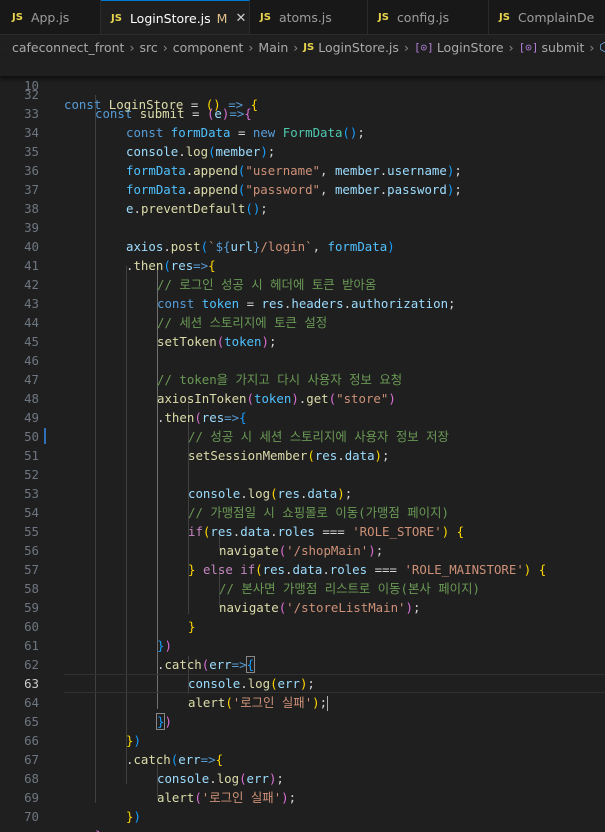 This screenshot has height=832, width=605. I want to click on line-number: 55, so click(31, 531).